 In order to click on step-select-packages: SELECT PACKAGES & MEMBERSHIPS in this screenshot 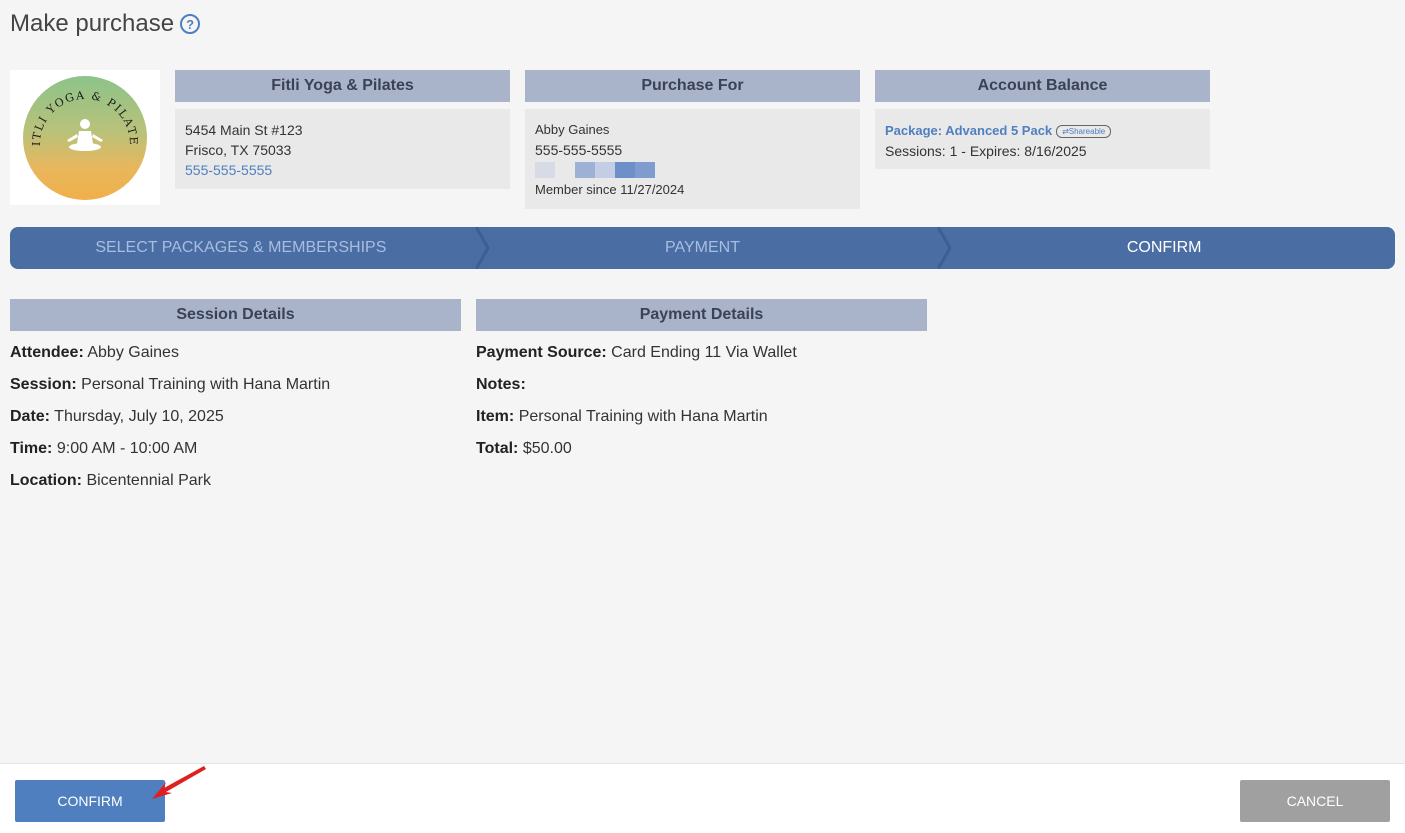, I will do `click(241, 248)`.